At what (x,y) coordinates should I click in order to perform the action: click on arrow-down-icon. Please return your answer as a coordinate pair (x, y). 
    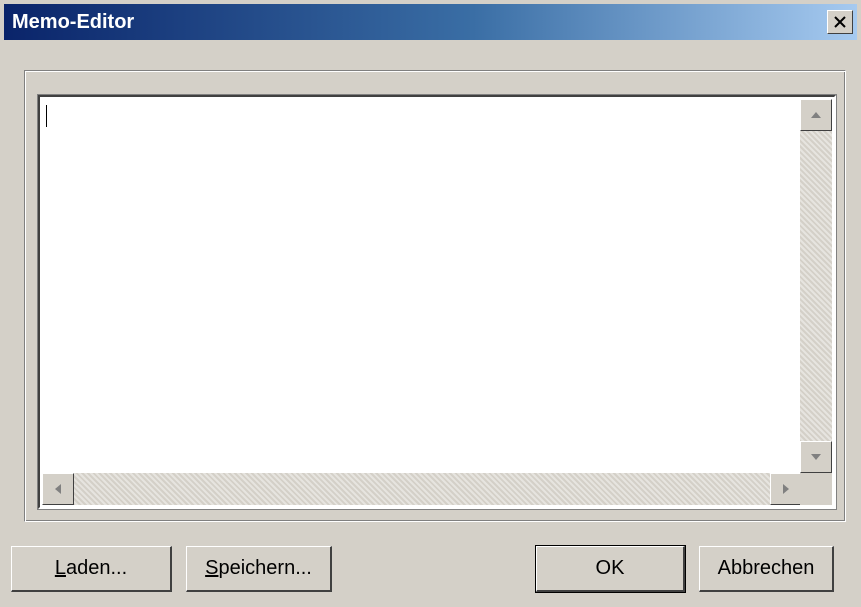
    Looking at the image, I should click on (816, 457).